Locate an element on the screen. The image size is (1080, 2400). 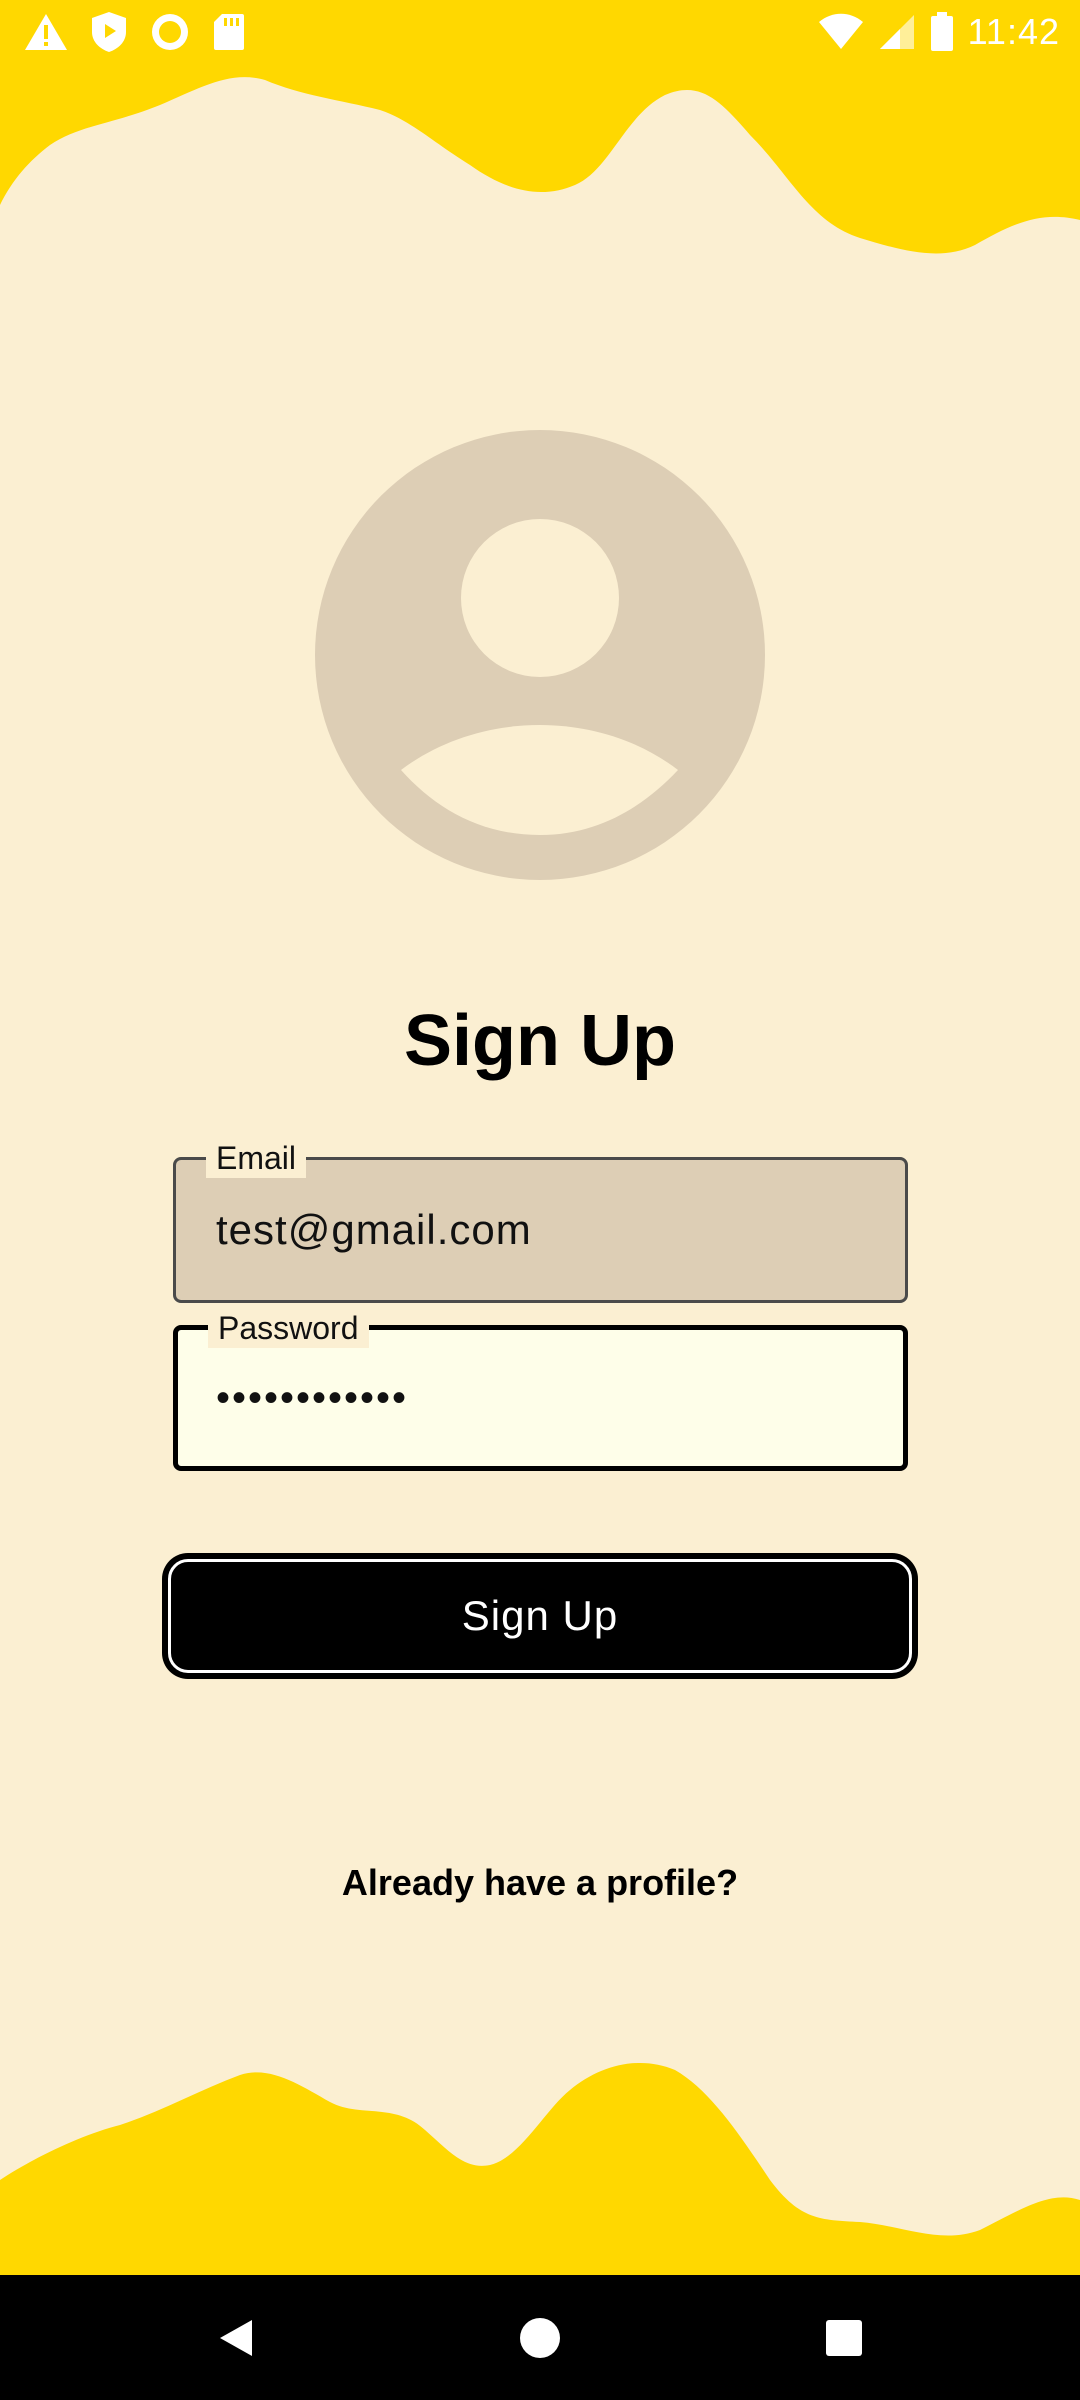
sd-card-icon is located at coordinates (229, 32).